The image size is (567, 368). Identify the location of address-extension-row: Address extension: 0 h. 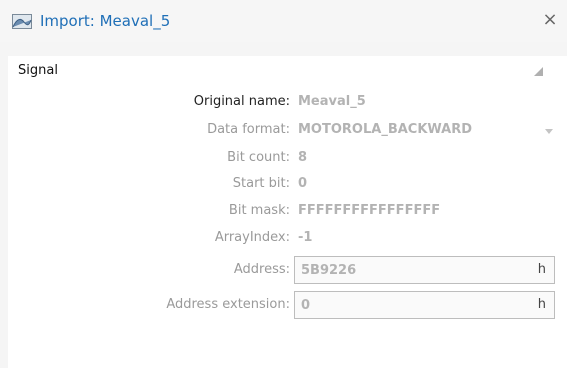
(287, 305).